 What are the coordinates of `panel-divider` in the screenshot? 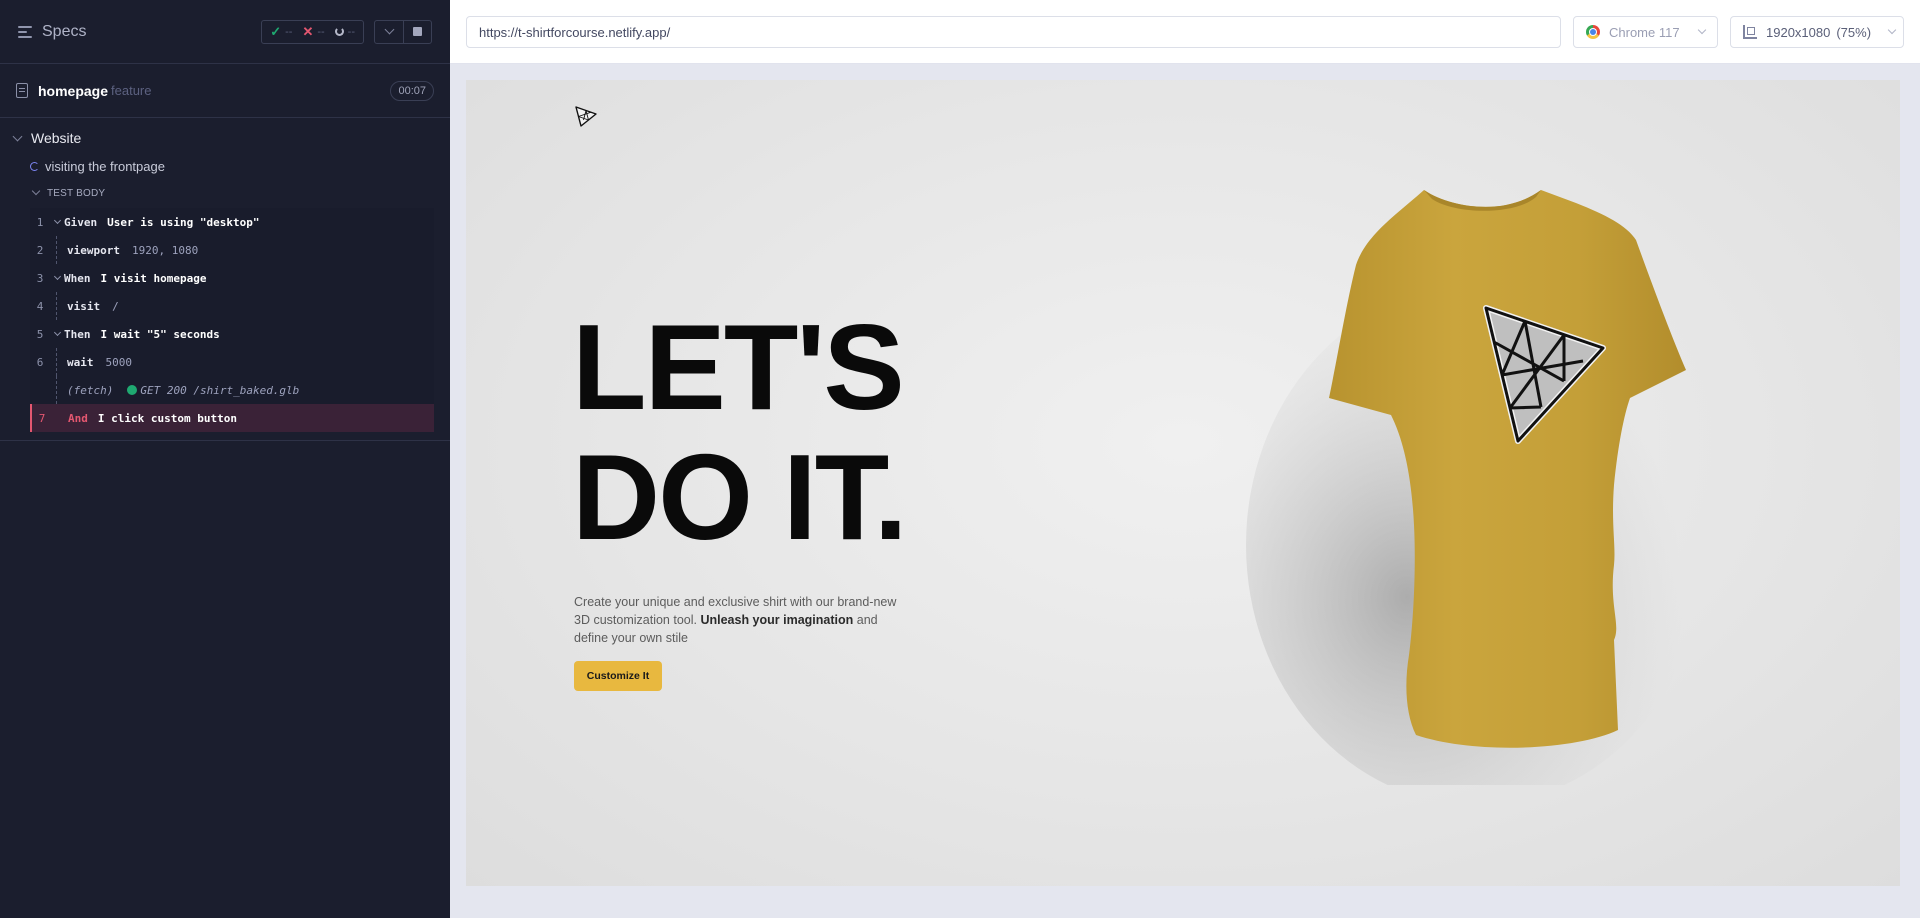 It's located at (225, 440).